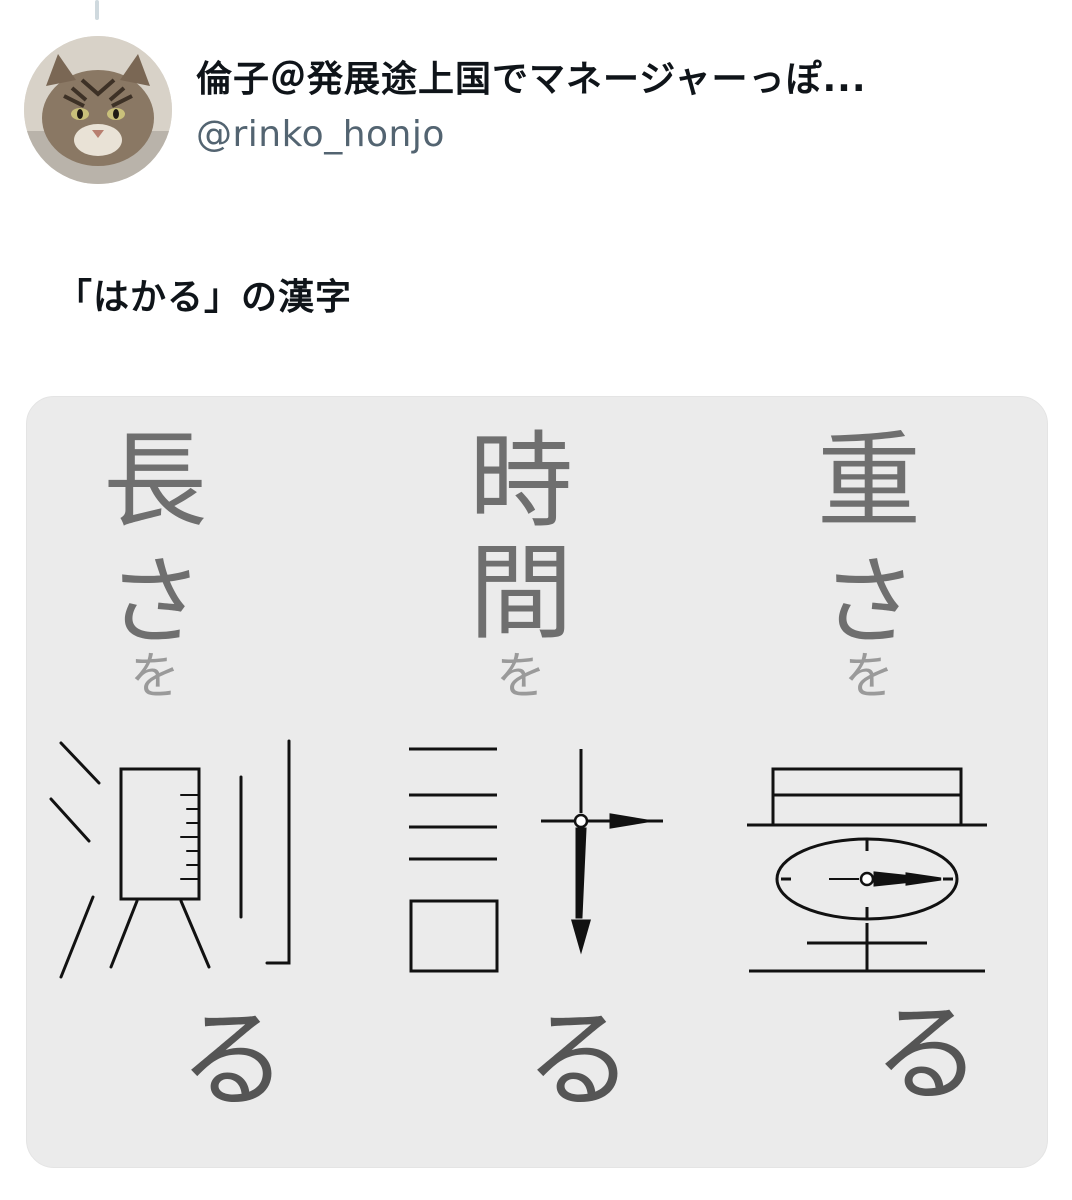 The height and width of the screenshot is (1200, 1072). What do you see at coordinates (233, 1060) in the screenshot?
I see `col1-ru-char: る` at bounding box center [233, 1060].